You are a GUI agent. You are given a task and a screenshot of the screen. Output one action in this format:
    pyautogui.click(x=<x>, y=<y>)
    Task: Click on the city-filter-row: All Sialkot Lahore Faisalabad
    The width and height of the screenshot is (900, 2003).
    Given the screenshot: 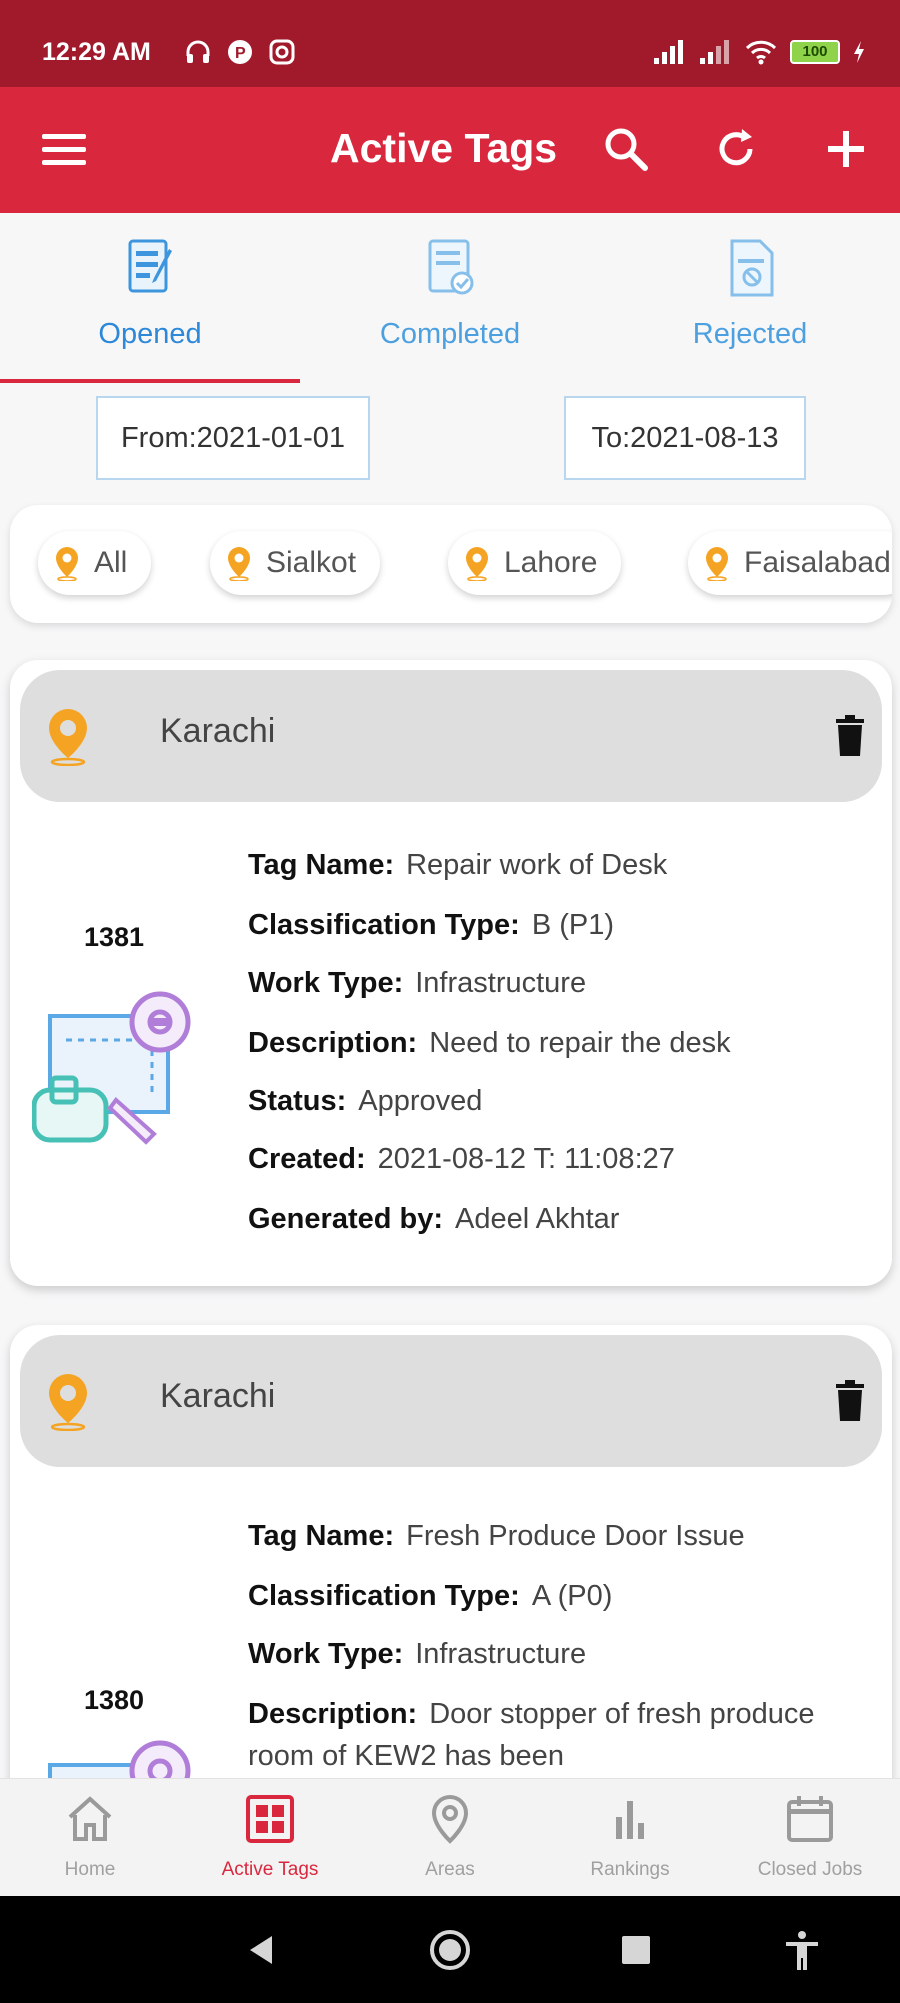 What is the action you would take?
    pyautogui.click(x=451, y=564)
    